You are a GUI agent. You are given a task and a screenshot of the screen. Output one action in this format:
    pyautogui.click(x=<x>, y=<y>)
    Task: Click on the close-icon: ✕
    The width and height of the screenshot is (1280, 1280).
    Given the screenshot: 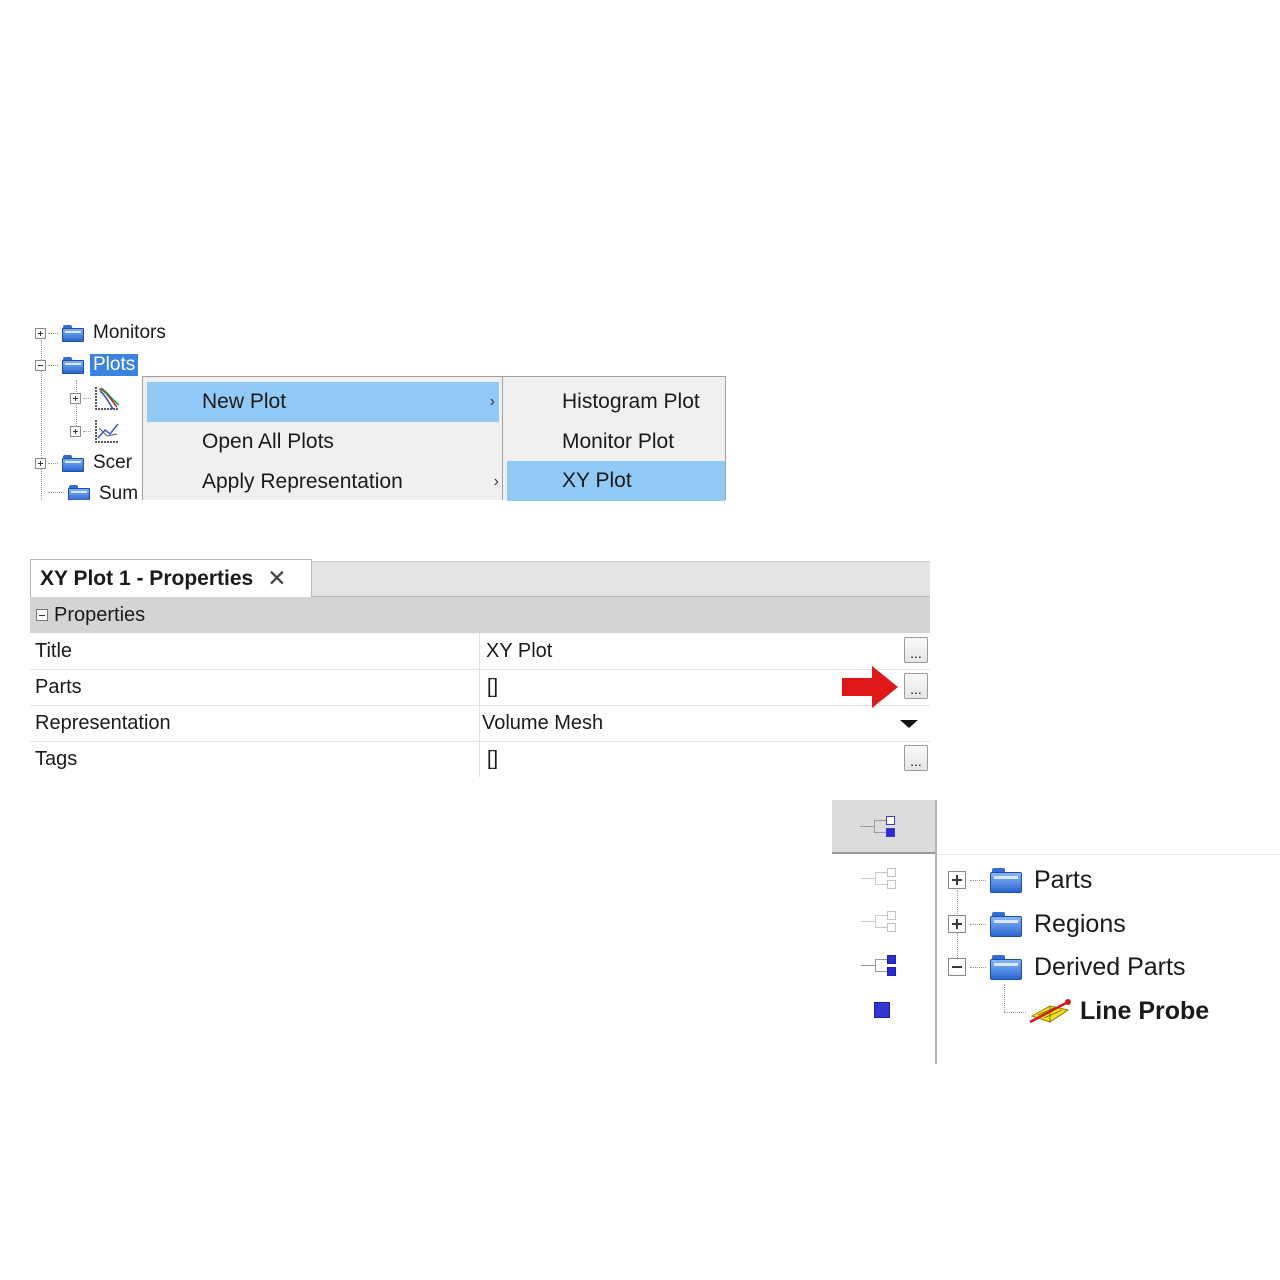 What is the action you would take?
    pyautogui.click(x=276, y=578)
    